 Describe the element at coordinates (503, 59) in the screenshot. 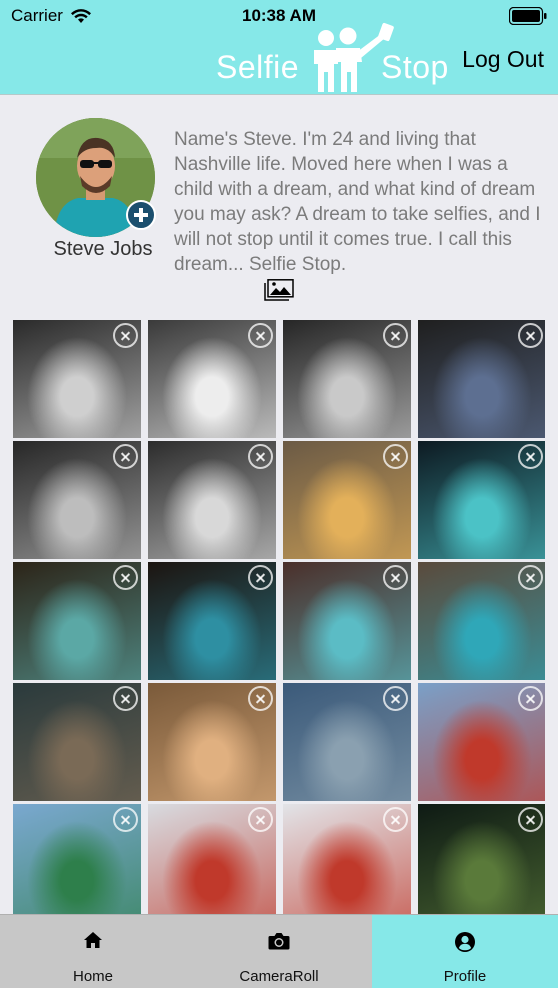

I see `logout-button: Log Out` at that location.